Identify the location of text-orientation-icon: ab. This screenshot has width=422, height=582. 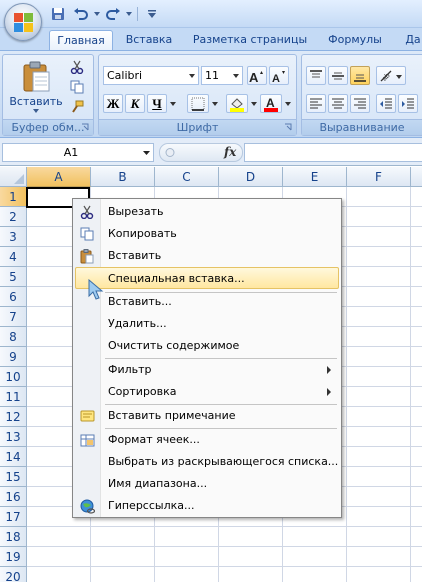
(391, 76).